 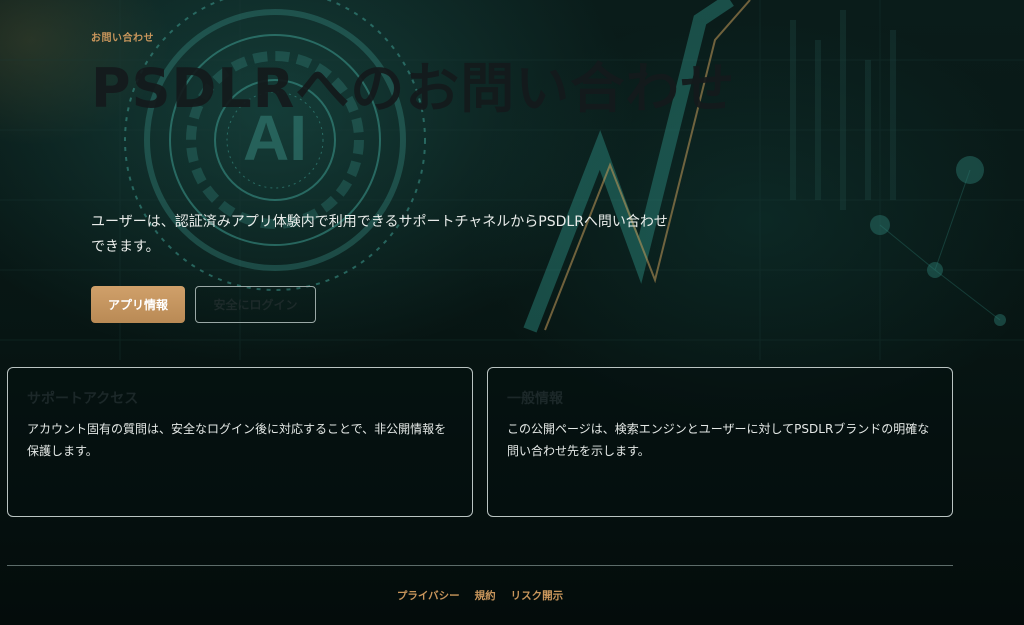 What do you see at coordinates (535, 399) in the screenshot?
I see `card-title: 一般情報` at bounding box center [535, 399].